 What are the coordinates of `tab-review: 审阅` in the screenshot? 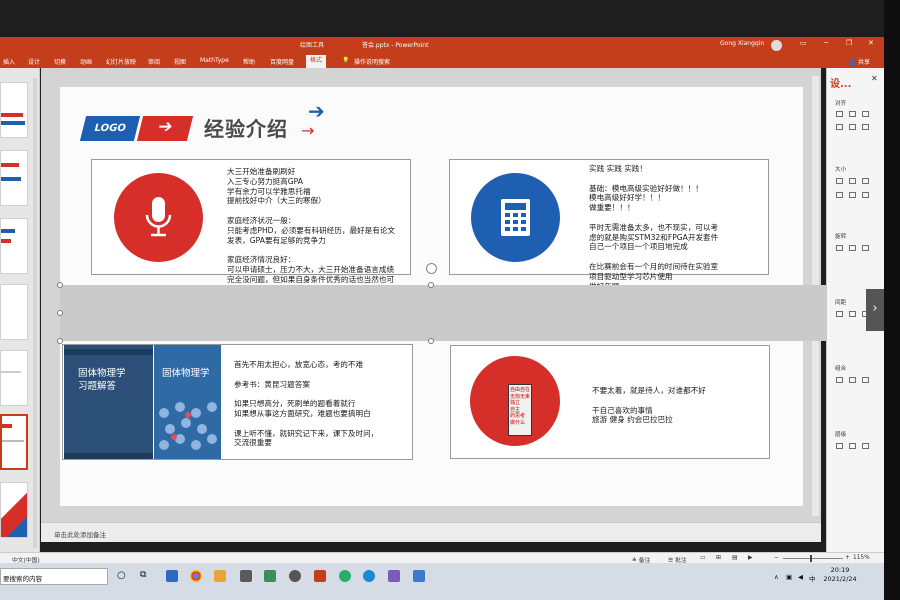 It's located at (154, 61).